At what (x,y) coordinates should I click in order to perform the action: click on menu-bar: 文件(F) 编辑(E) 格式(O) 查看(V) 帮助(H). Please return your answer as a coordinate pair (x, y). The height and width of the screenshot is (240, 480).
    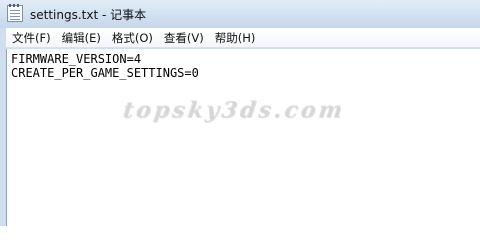
    Looking at the image, I should click on (243, 38).